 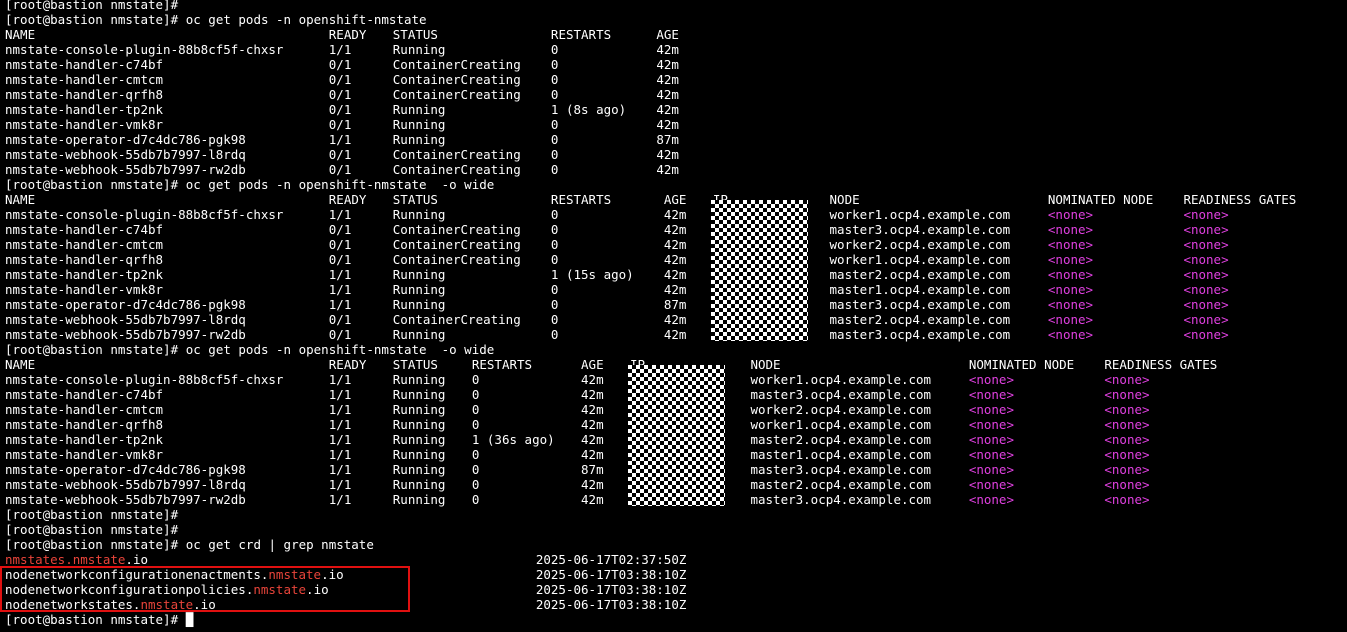 What do you see at coordinates (84, 244) in the screenshot?
I see `pod-name: nmstate-handler-cmtcm` at bounding box center [84, 244].